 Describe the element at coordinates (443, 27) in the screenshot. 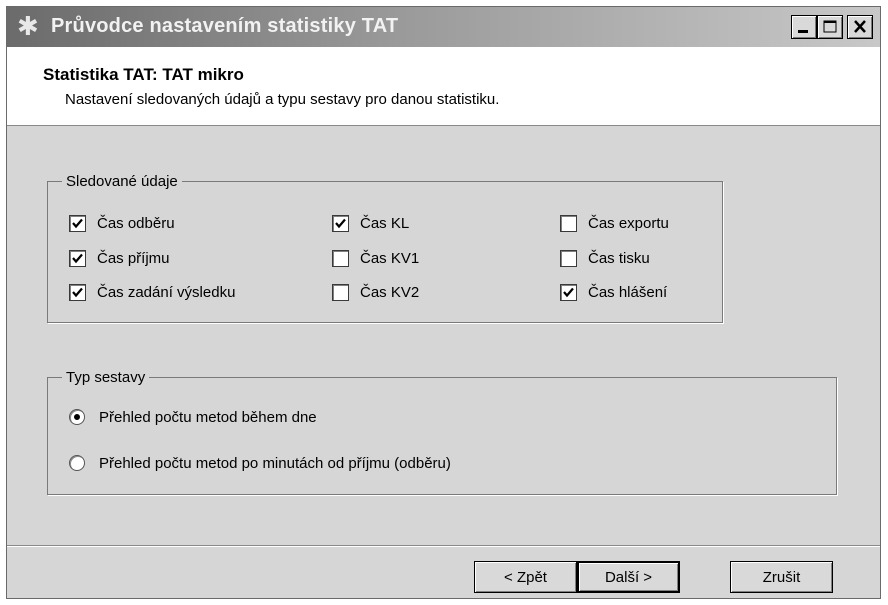

I see `title-bar: ✱ Průvodce nastavením statistiky TAT` at that location.